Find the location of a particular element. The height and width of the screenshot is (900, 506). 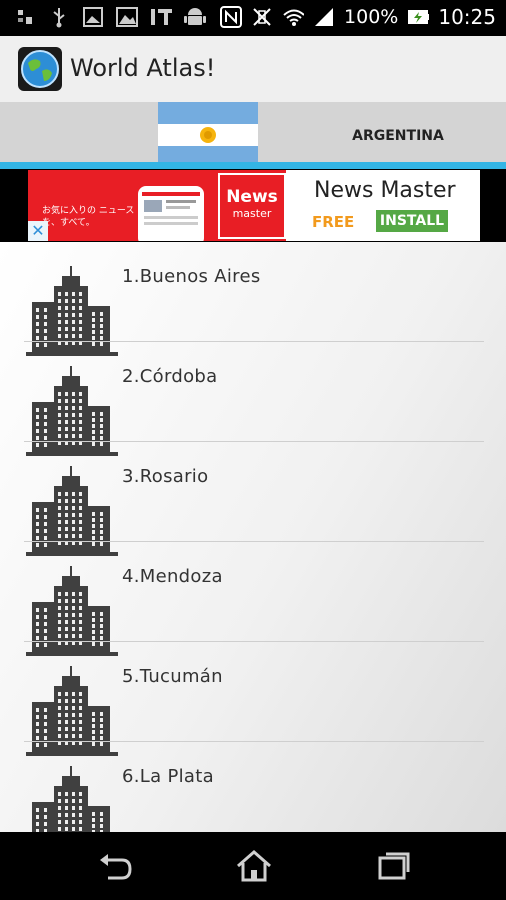

city-name: 4.Mendoza is located at coordinates (172, 576).